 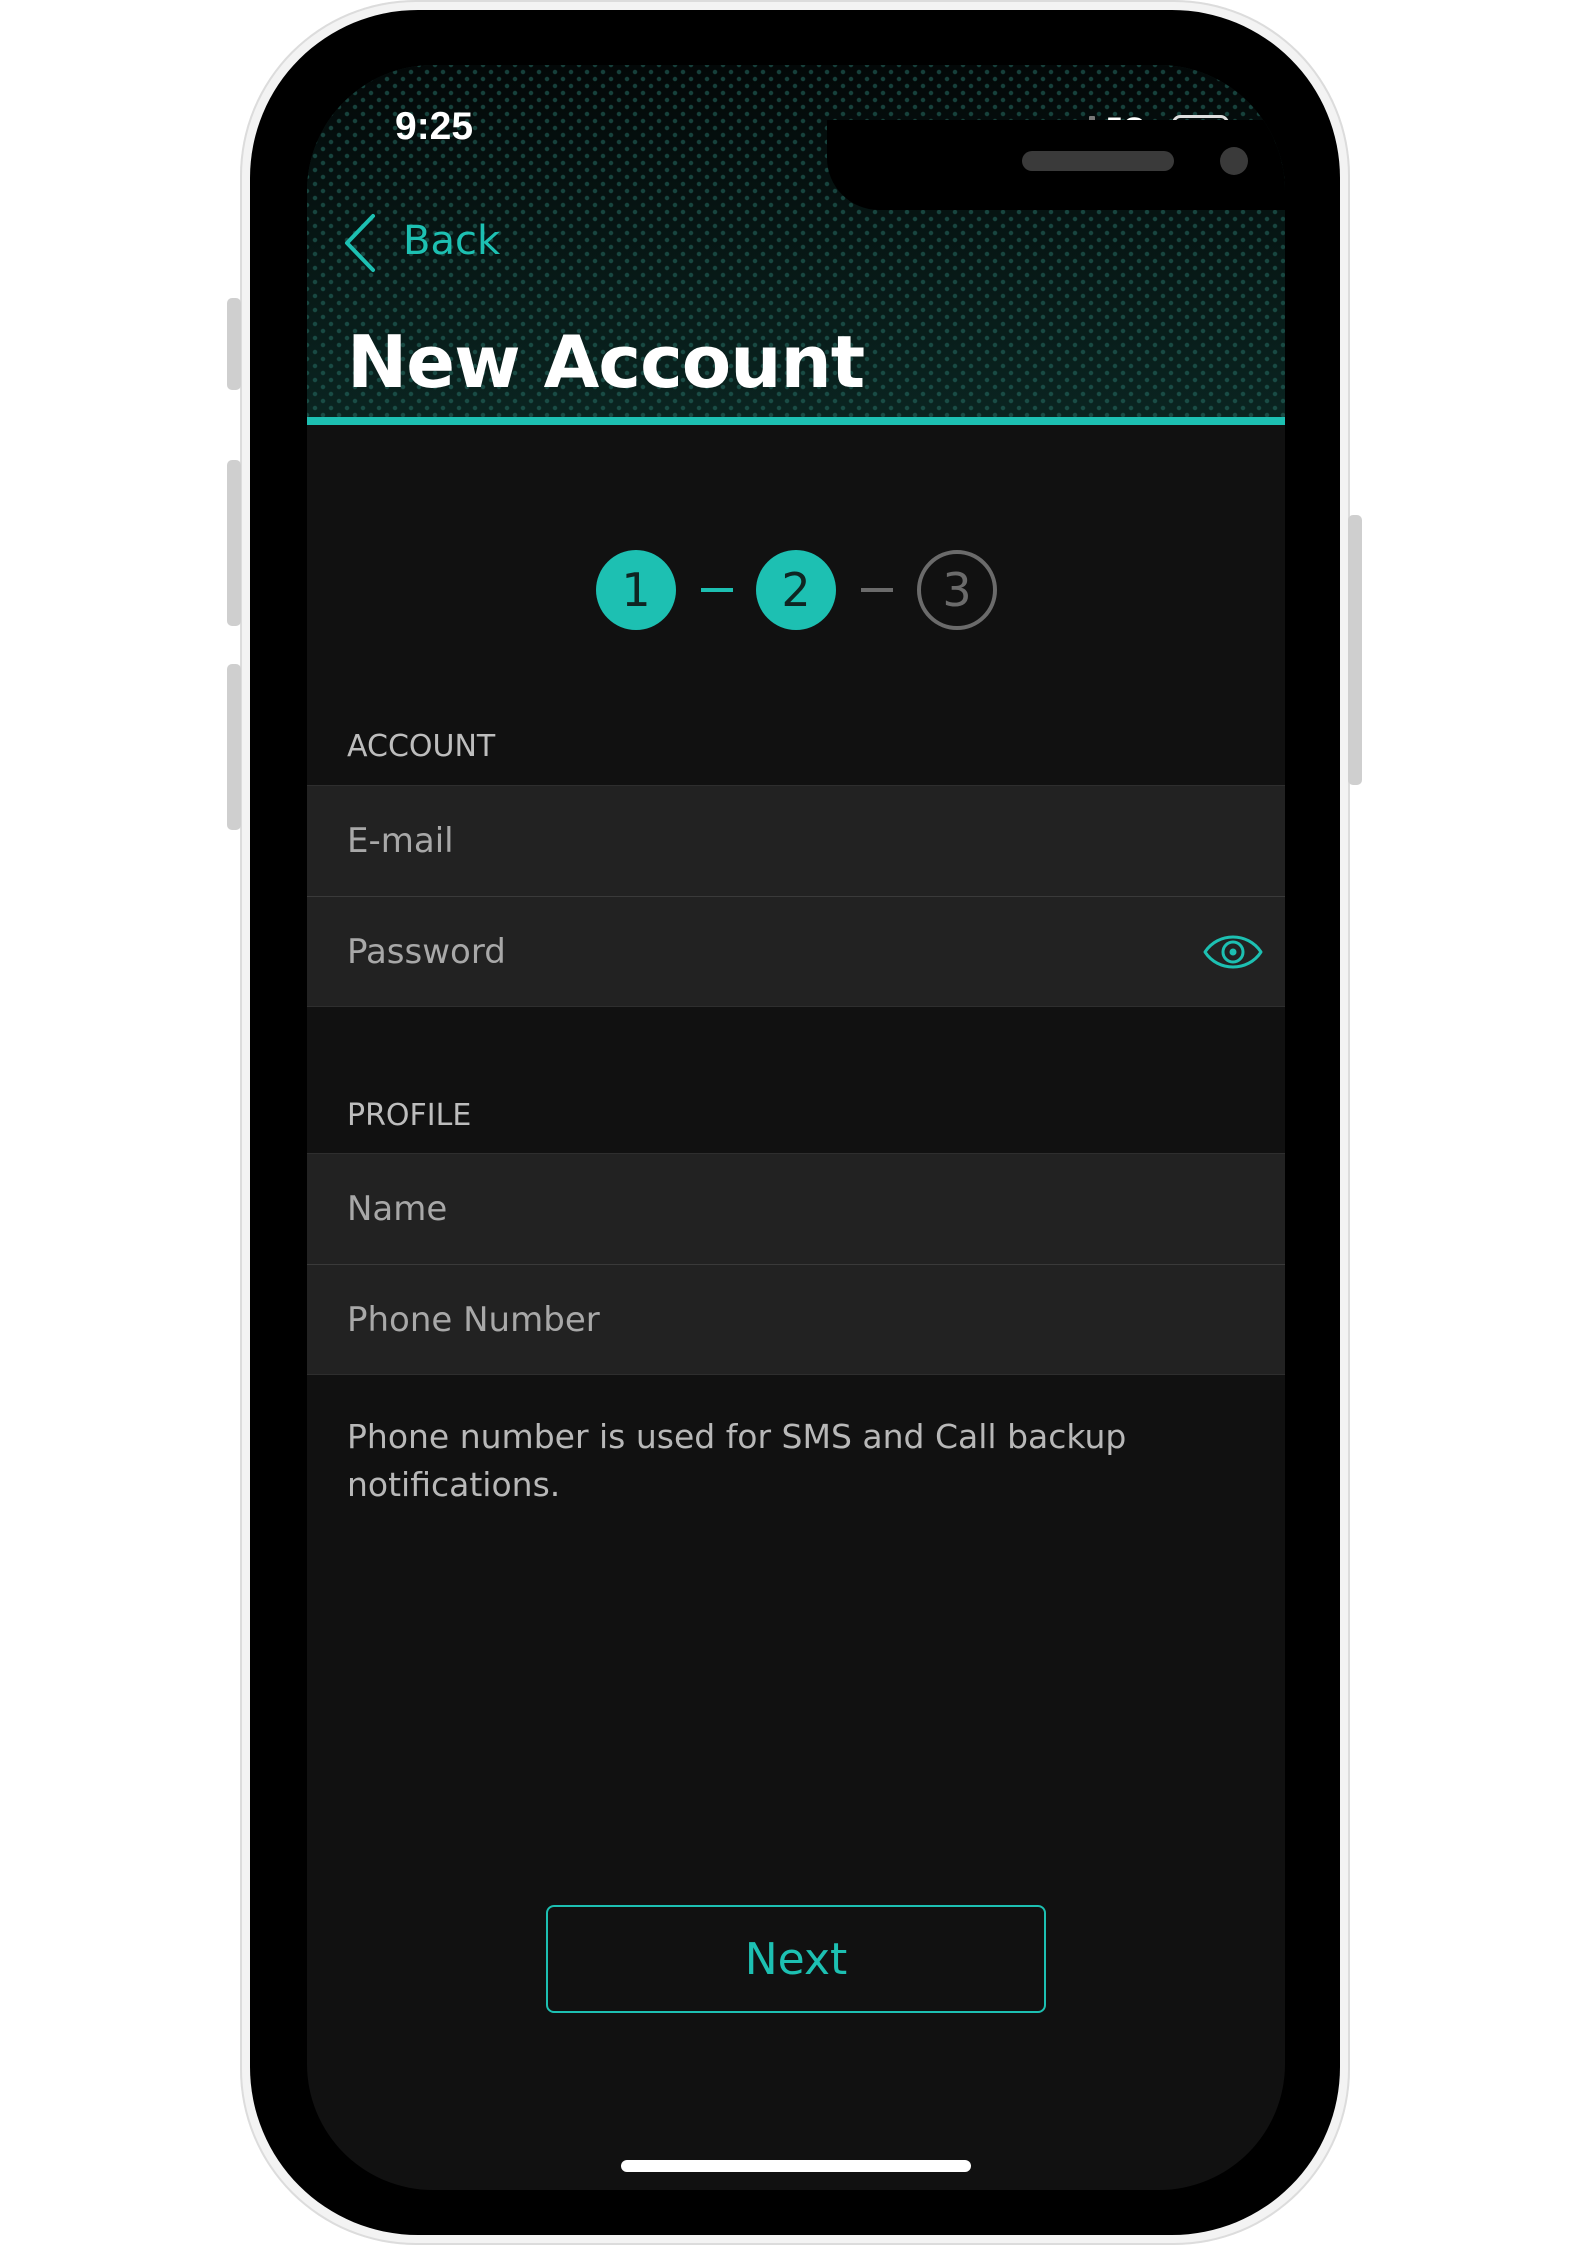 What do you see at coordinates (757, 1320) in the screenshot?
I see `phone-number-field` at bounding box center [757, 1320].